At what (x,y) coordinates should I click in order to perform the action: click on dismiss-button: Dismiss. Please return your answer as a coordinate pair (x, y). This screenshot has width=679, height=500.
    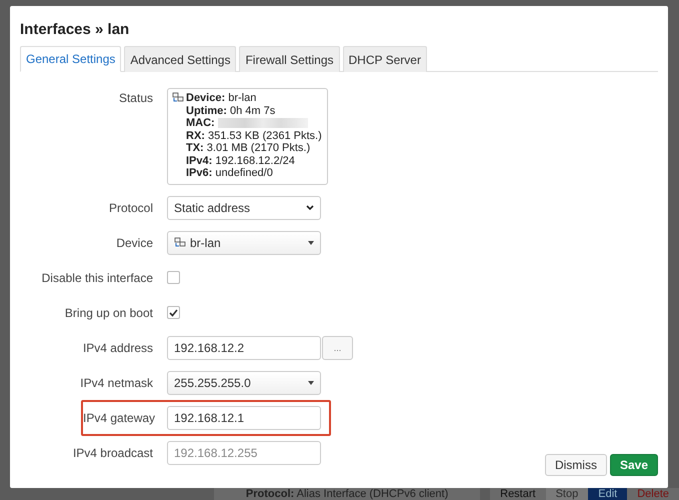
    Looking at the image, I should click on (575, 465).